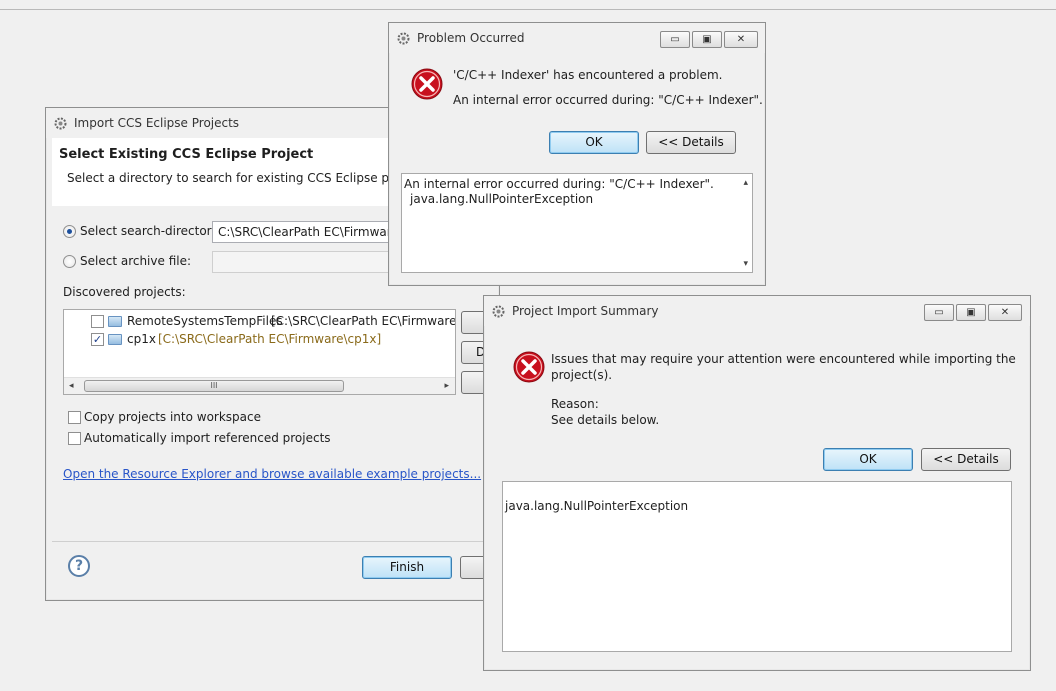  Describe the element at coordinates (69, 261) in the screenshot. I see `archive-file-radio` at that location.